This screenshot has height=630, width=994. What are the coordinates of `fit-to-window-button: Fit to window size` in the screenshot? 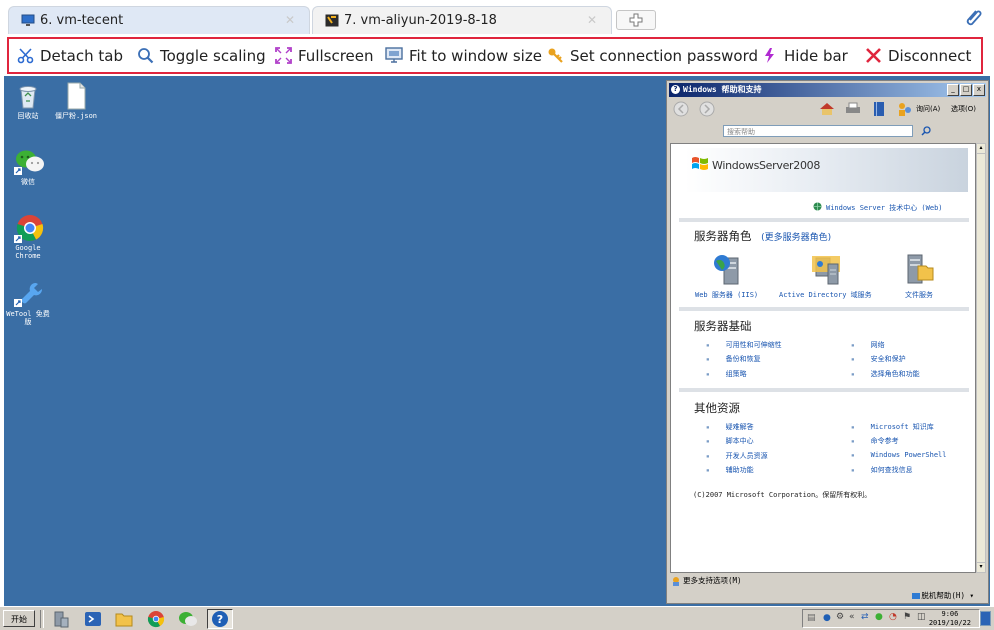 It's located at (463, 55).